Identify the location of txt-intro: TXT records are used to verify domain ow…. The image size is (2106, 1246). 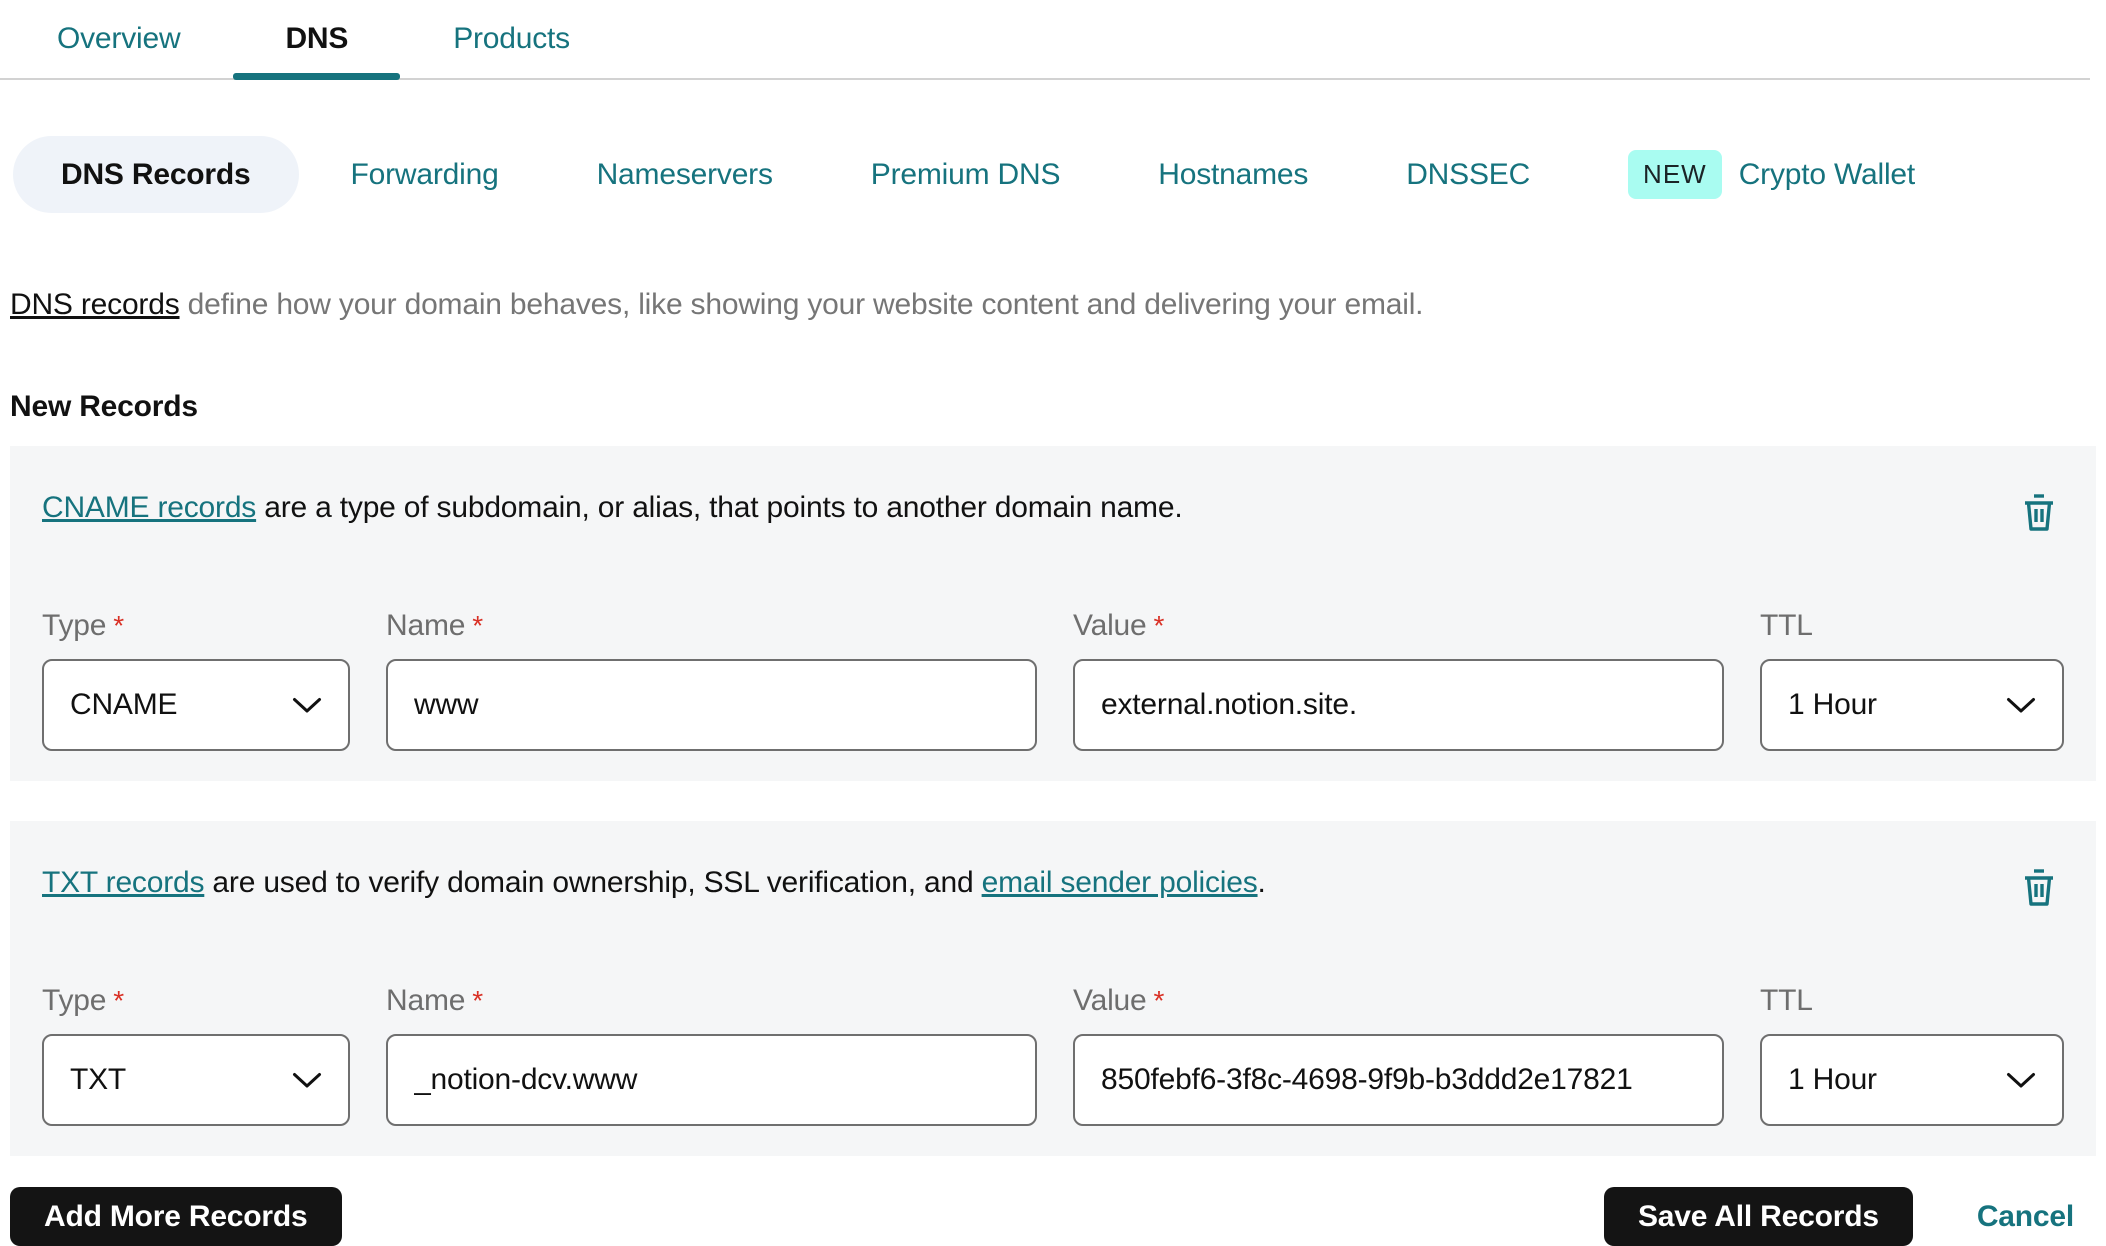
(654, 882).